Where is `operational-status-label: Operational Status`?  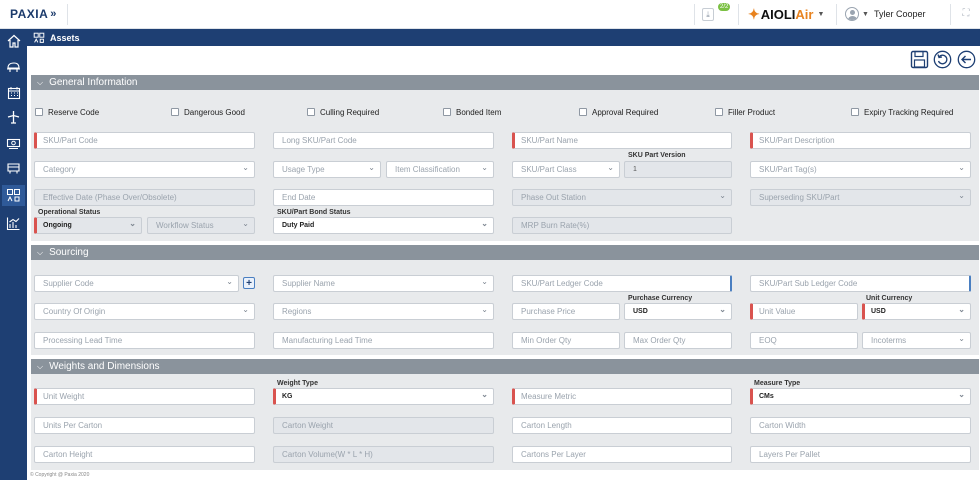
operational-status-label: Operational Status is located at coordinates (69, 212).